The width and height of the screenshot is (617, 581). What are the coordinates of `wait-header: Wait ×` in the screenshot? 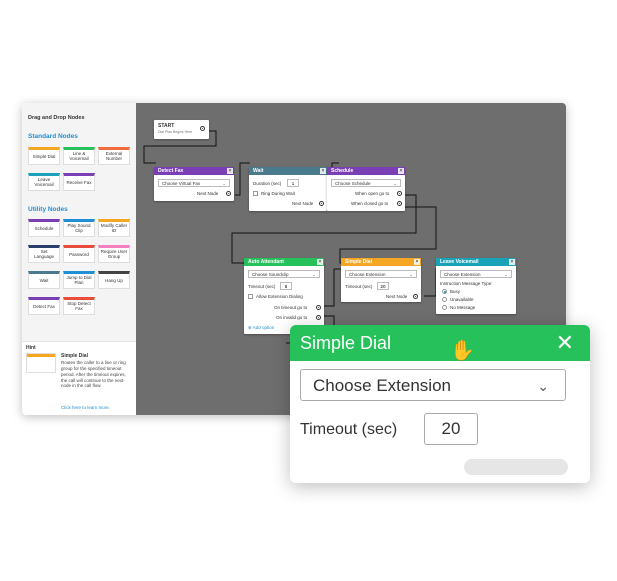 It's located at (288, 171).